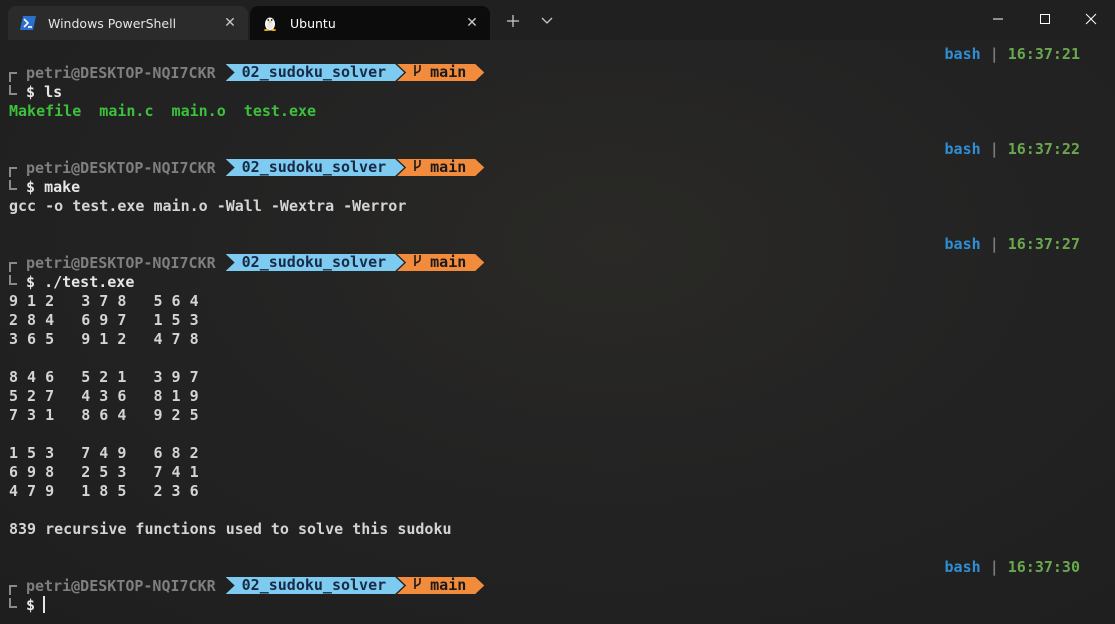 Image resolution: width=1115 pixels, height=624 pixels. Describe the element at coordinates (104, 415) in the screenshot. I see `output-line: 7 3 1 8 6 4 9 2 5` at that location.